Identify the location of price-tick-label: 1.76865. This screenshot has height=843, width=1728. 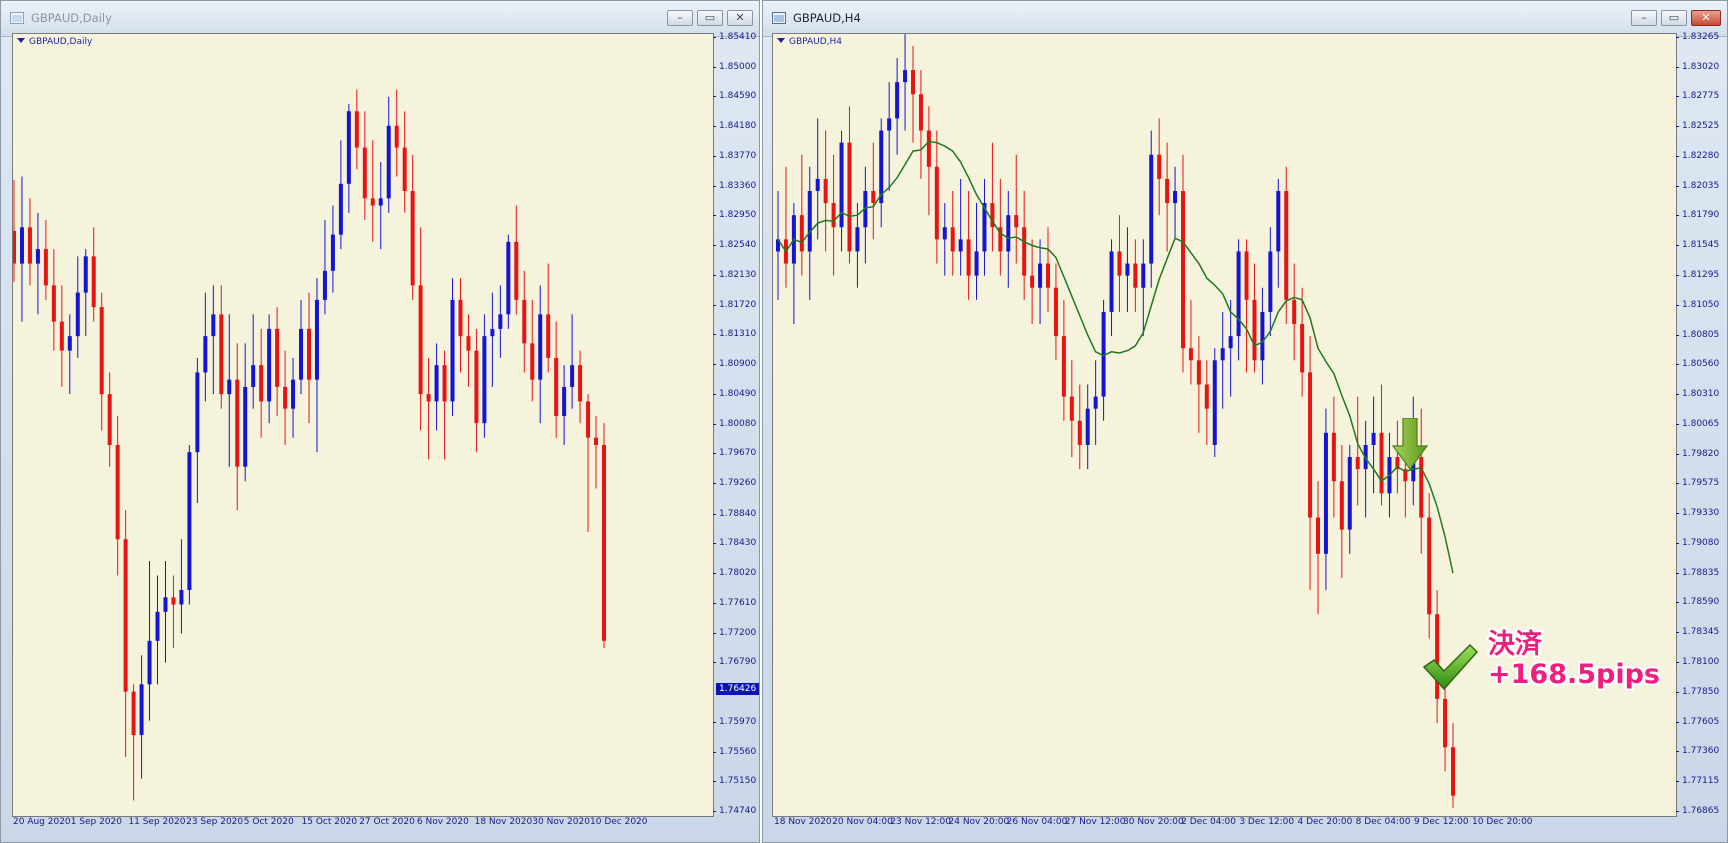
(1700, 811).